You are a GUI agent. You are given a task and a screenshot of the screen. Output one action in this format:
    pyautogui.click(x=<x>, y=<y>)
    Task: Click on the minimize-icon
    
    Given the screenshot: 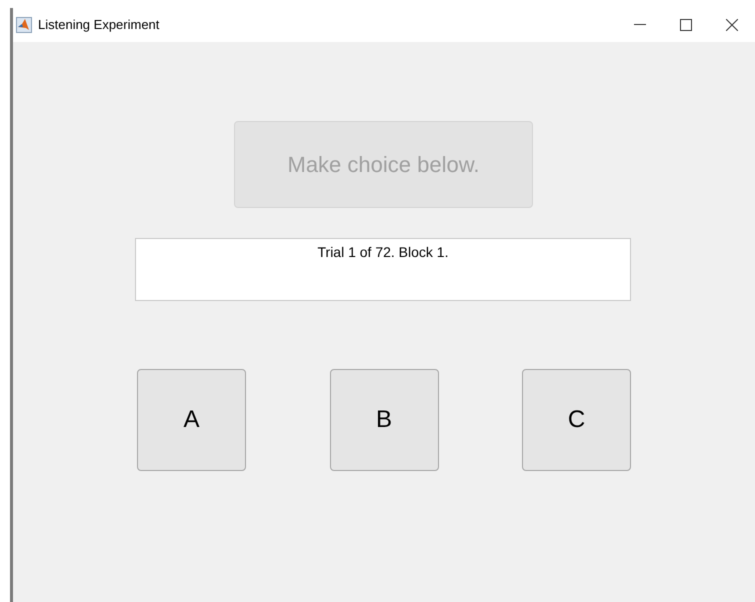 What is the action you would take?
    pyautogui.click(x=640, y=25)
    